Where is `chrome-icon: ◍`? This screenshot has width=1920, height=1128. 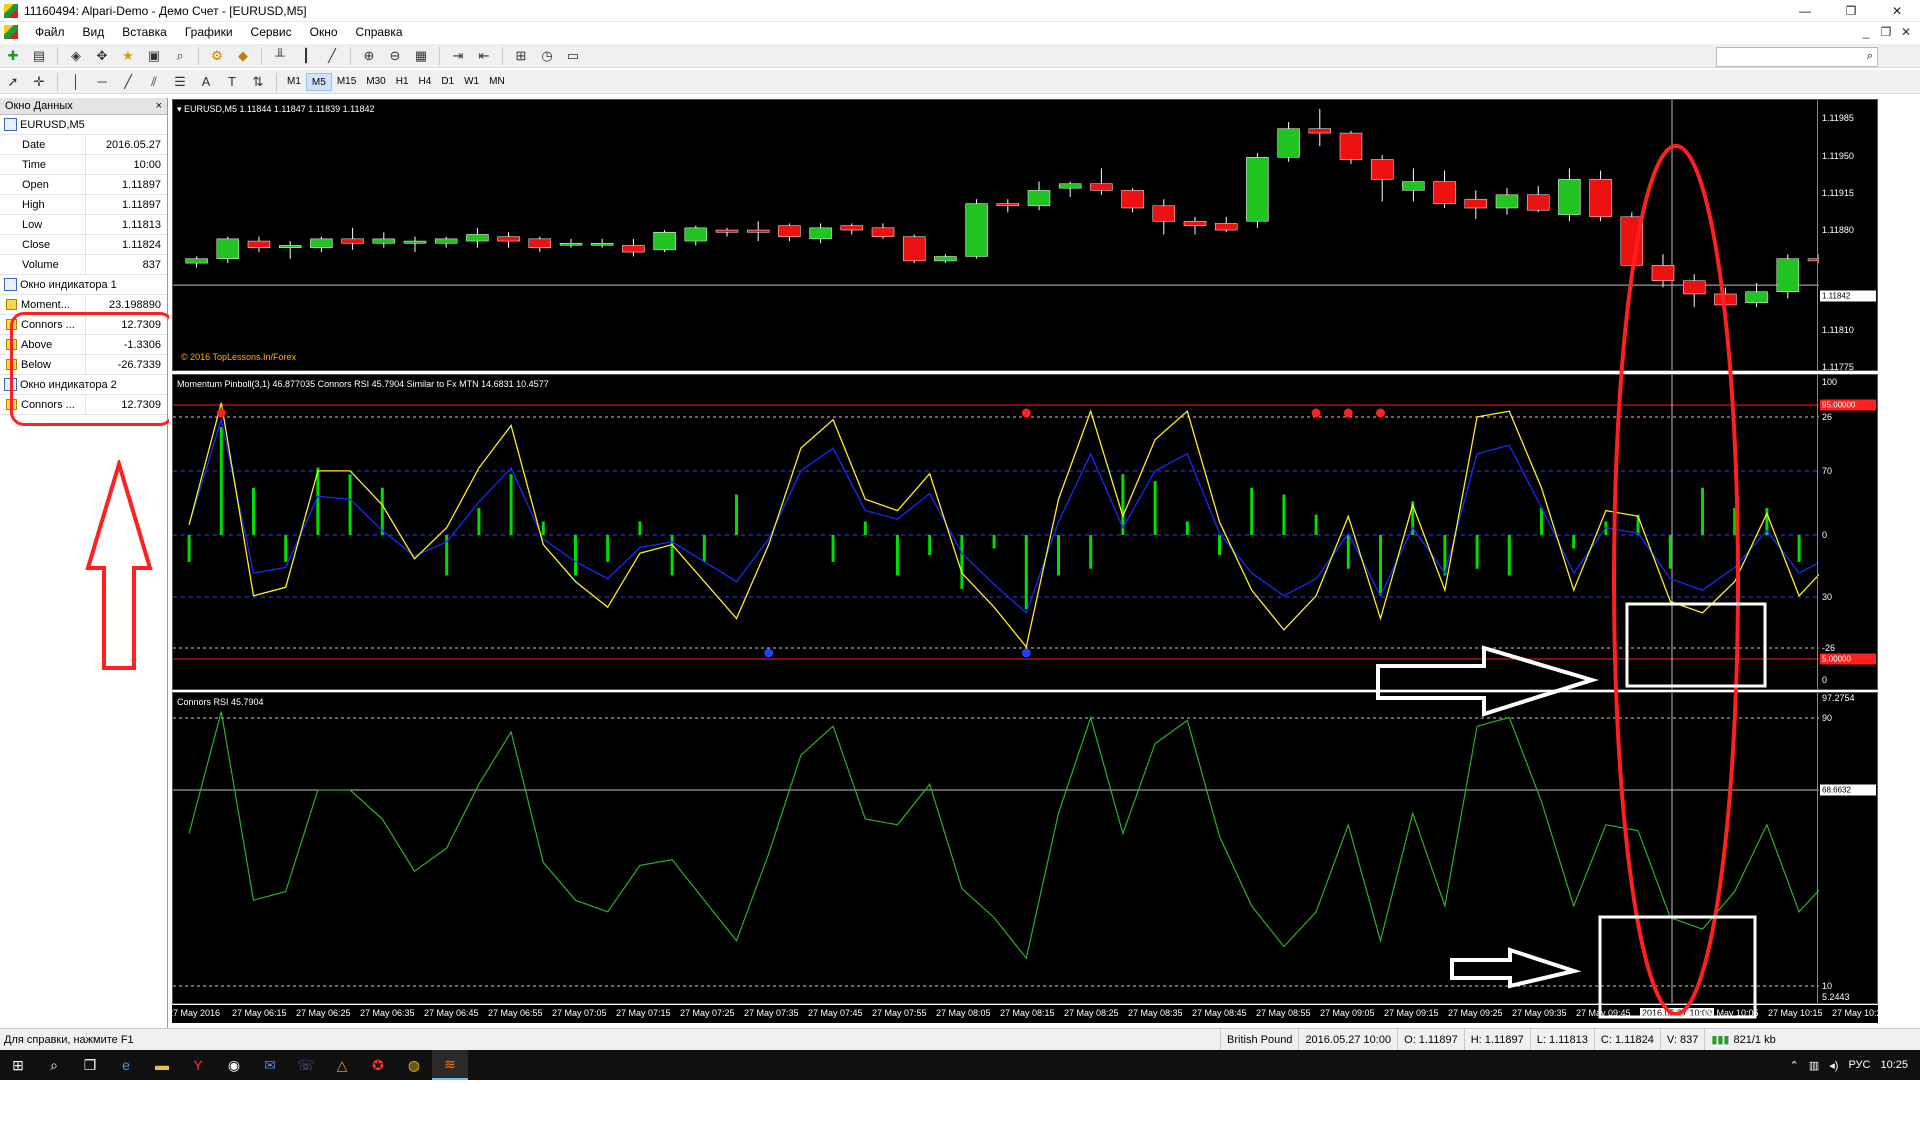
chrome-icon: ◍ is located at coordinates (414, 1065).